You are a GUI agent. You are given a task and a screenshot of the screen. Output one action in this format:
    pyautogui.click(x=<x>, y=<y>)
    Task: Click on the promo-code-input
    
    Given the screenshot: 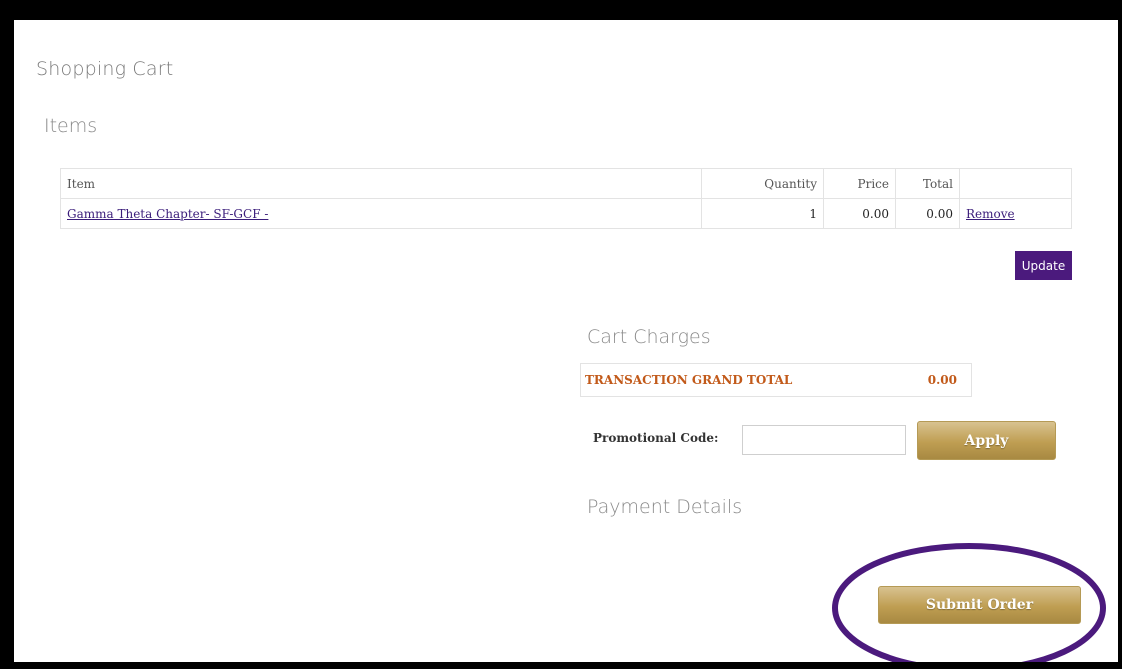 What is the action you would take?
    pyautogui.click(x=824, y=440)
    